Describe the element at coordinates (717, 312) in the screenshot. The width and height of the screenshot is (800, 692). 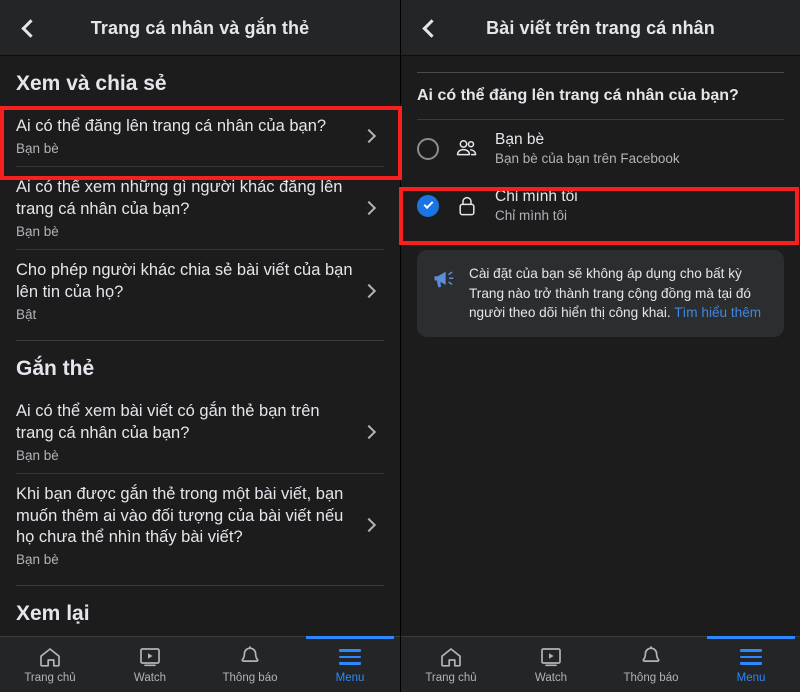
I see `learn-more-link: Tìm hiểu thêm` at that location.